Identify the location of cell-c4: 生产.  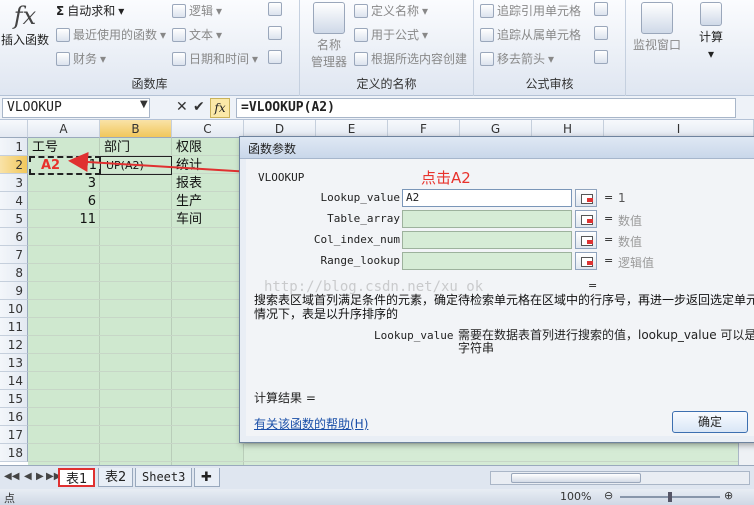
(208, 202).